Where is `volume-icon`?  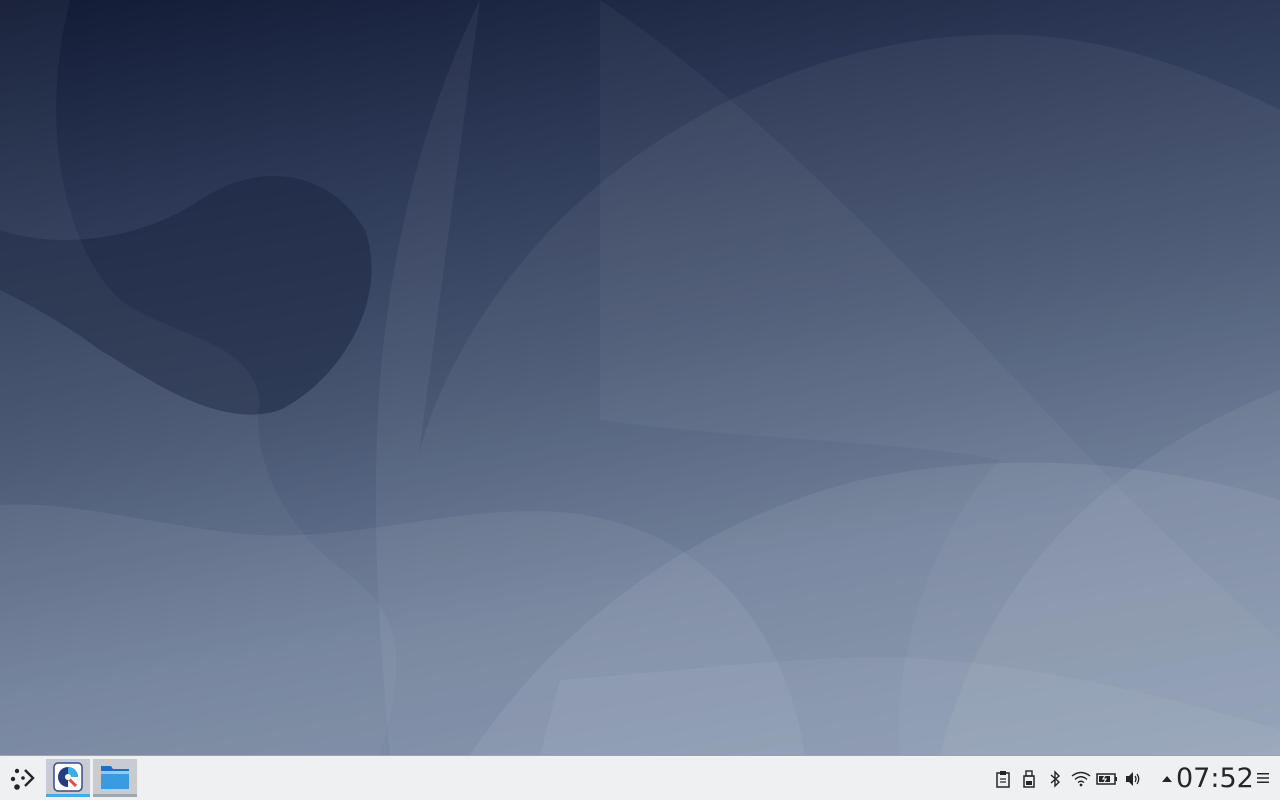 volume-icon is located at coordinates (1133, 779).